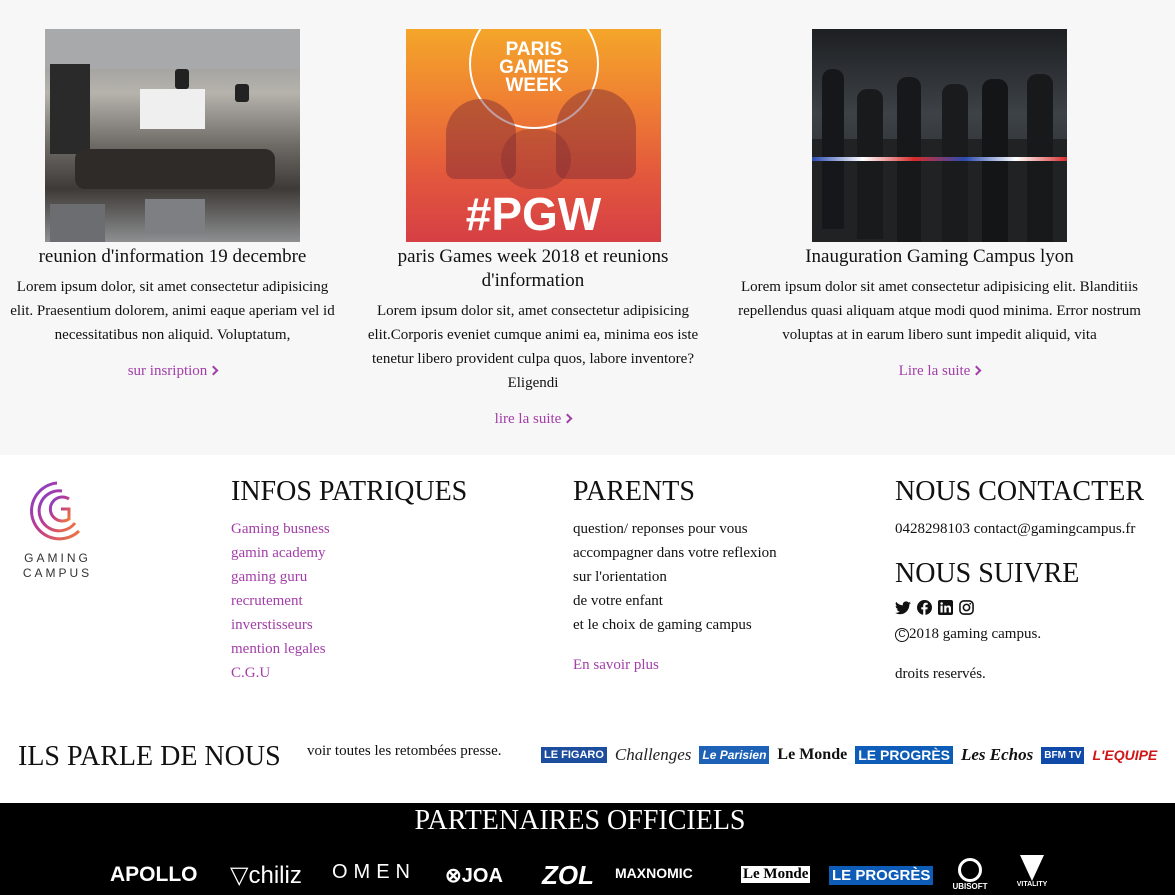  I want to click on news-link: lire la suite, so click(533, 419).